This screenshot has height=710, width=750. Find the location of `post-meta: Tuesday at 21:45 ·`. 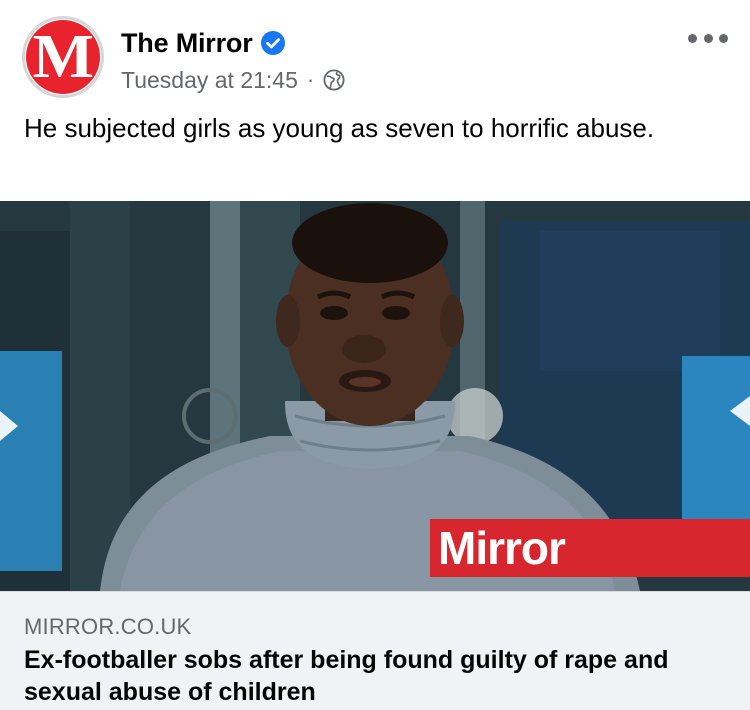

post-meta: Tuesday at 21:45 · is located at coordinates (233, 80).